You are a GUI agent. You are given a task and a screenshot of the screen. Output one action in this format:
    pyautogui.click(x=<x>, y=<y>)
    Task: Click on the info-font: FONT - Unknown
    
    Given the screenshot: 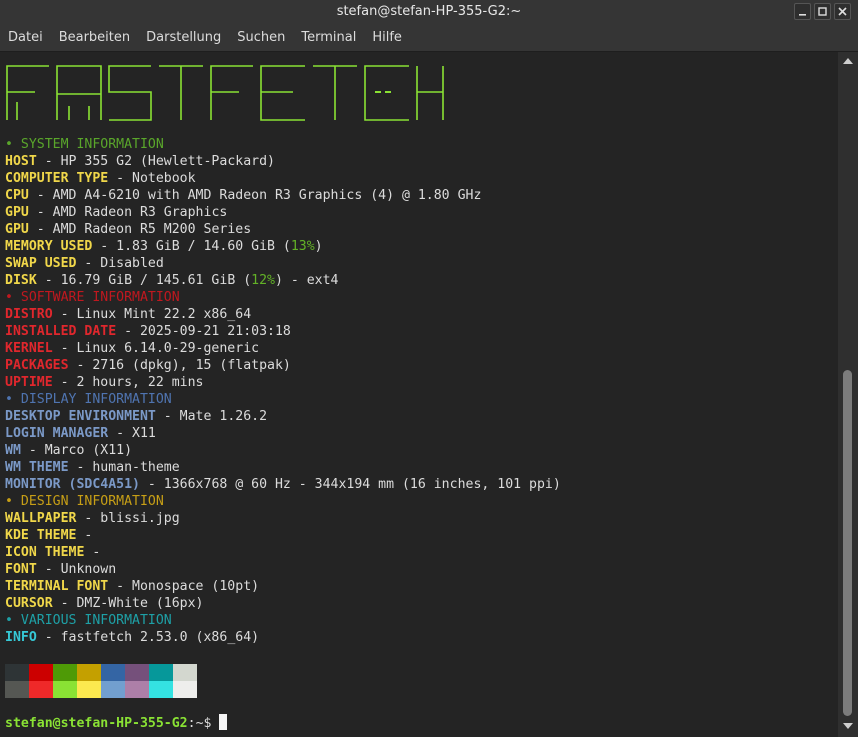 What is the action you would take?
    pyautogui.click(x=60, y=569)
    